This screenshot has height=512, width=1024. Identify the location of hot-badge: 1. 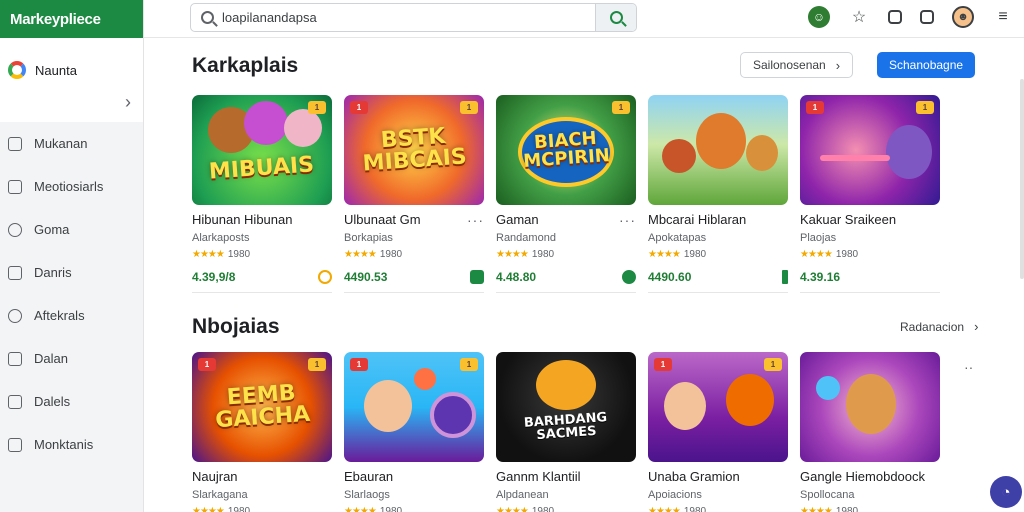
(359, 364).